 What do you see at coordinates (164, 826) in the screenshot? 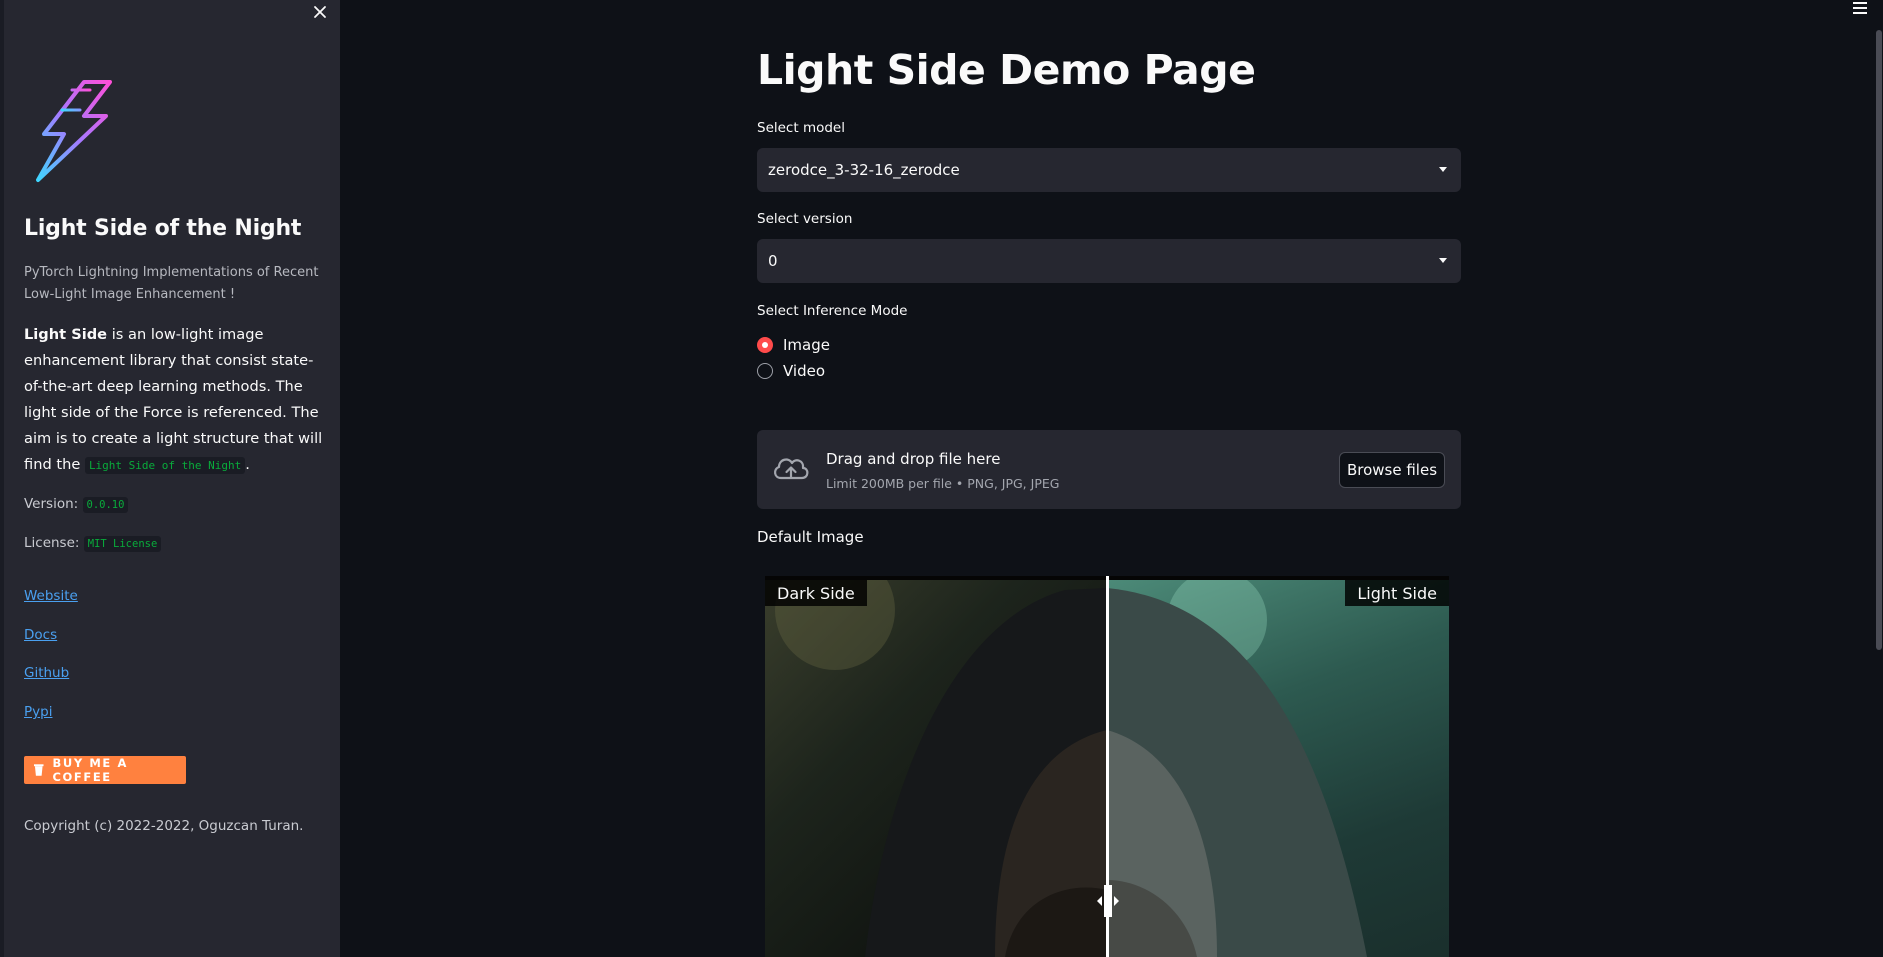
I see `copyright: Copyright (c) 2022-2022, Oguzcan Turan.` at bounding box center [164, 826].